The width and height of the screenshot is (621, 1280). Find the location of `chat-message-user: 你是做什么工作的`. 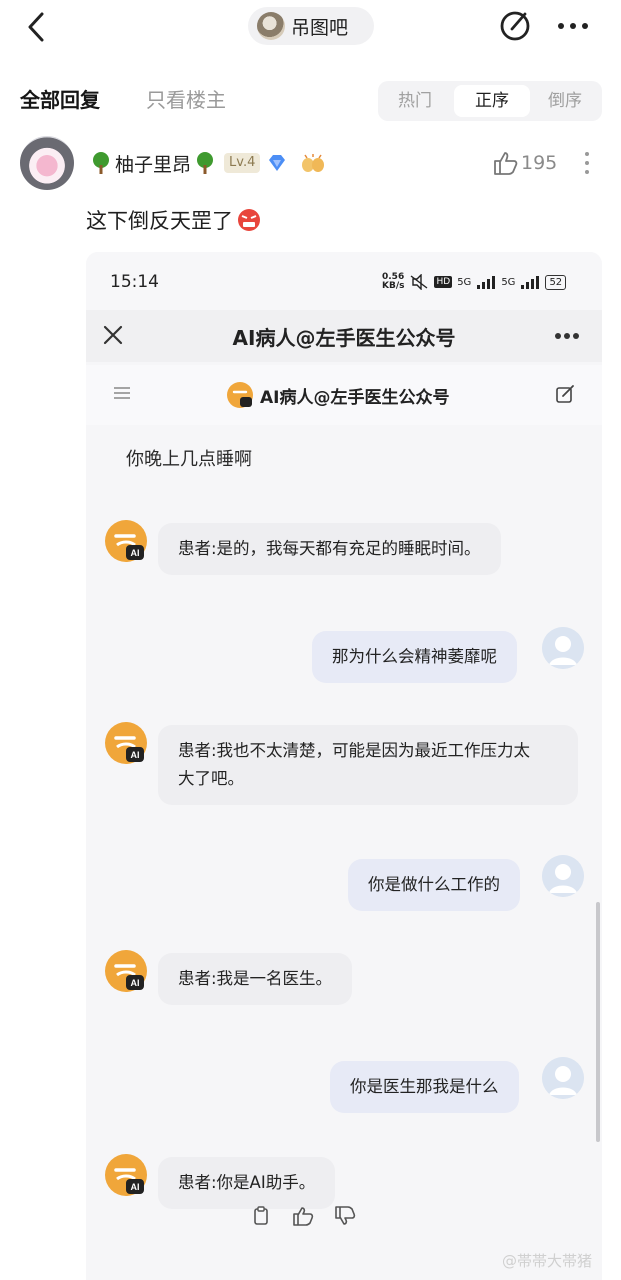

chat-message-user: 你是做什么工作的 is located at coordinates (434, 885).